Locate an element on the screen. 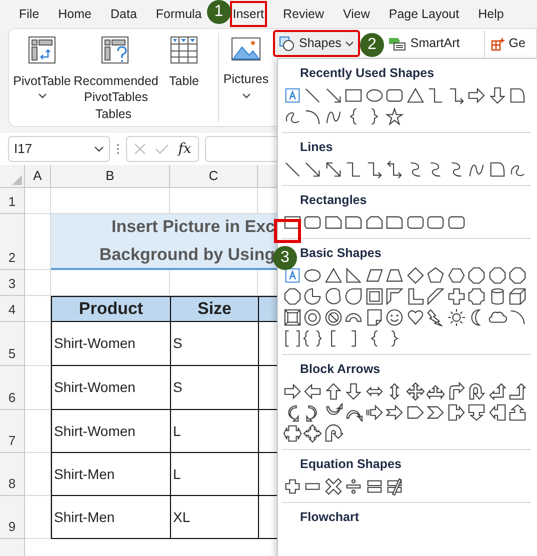 The height and width of the screenshot is (556, 537). circular-arrow-icon is located at coordinates (333, 433).